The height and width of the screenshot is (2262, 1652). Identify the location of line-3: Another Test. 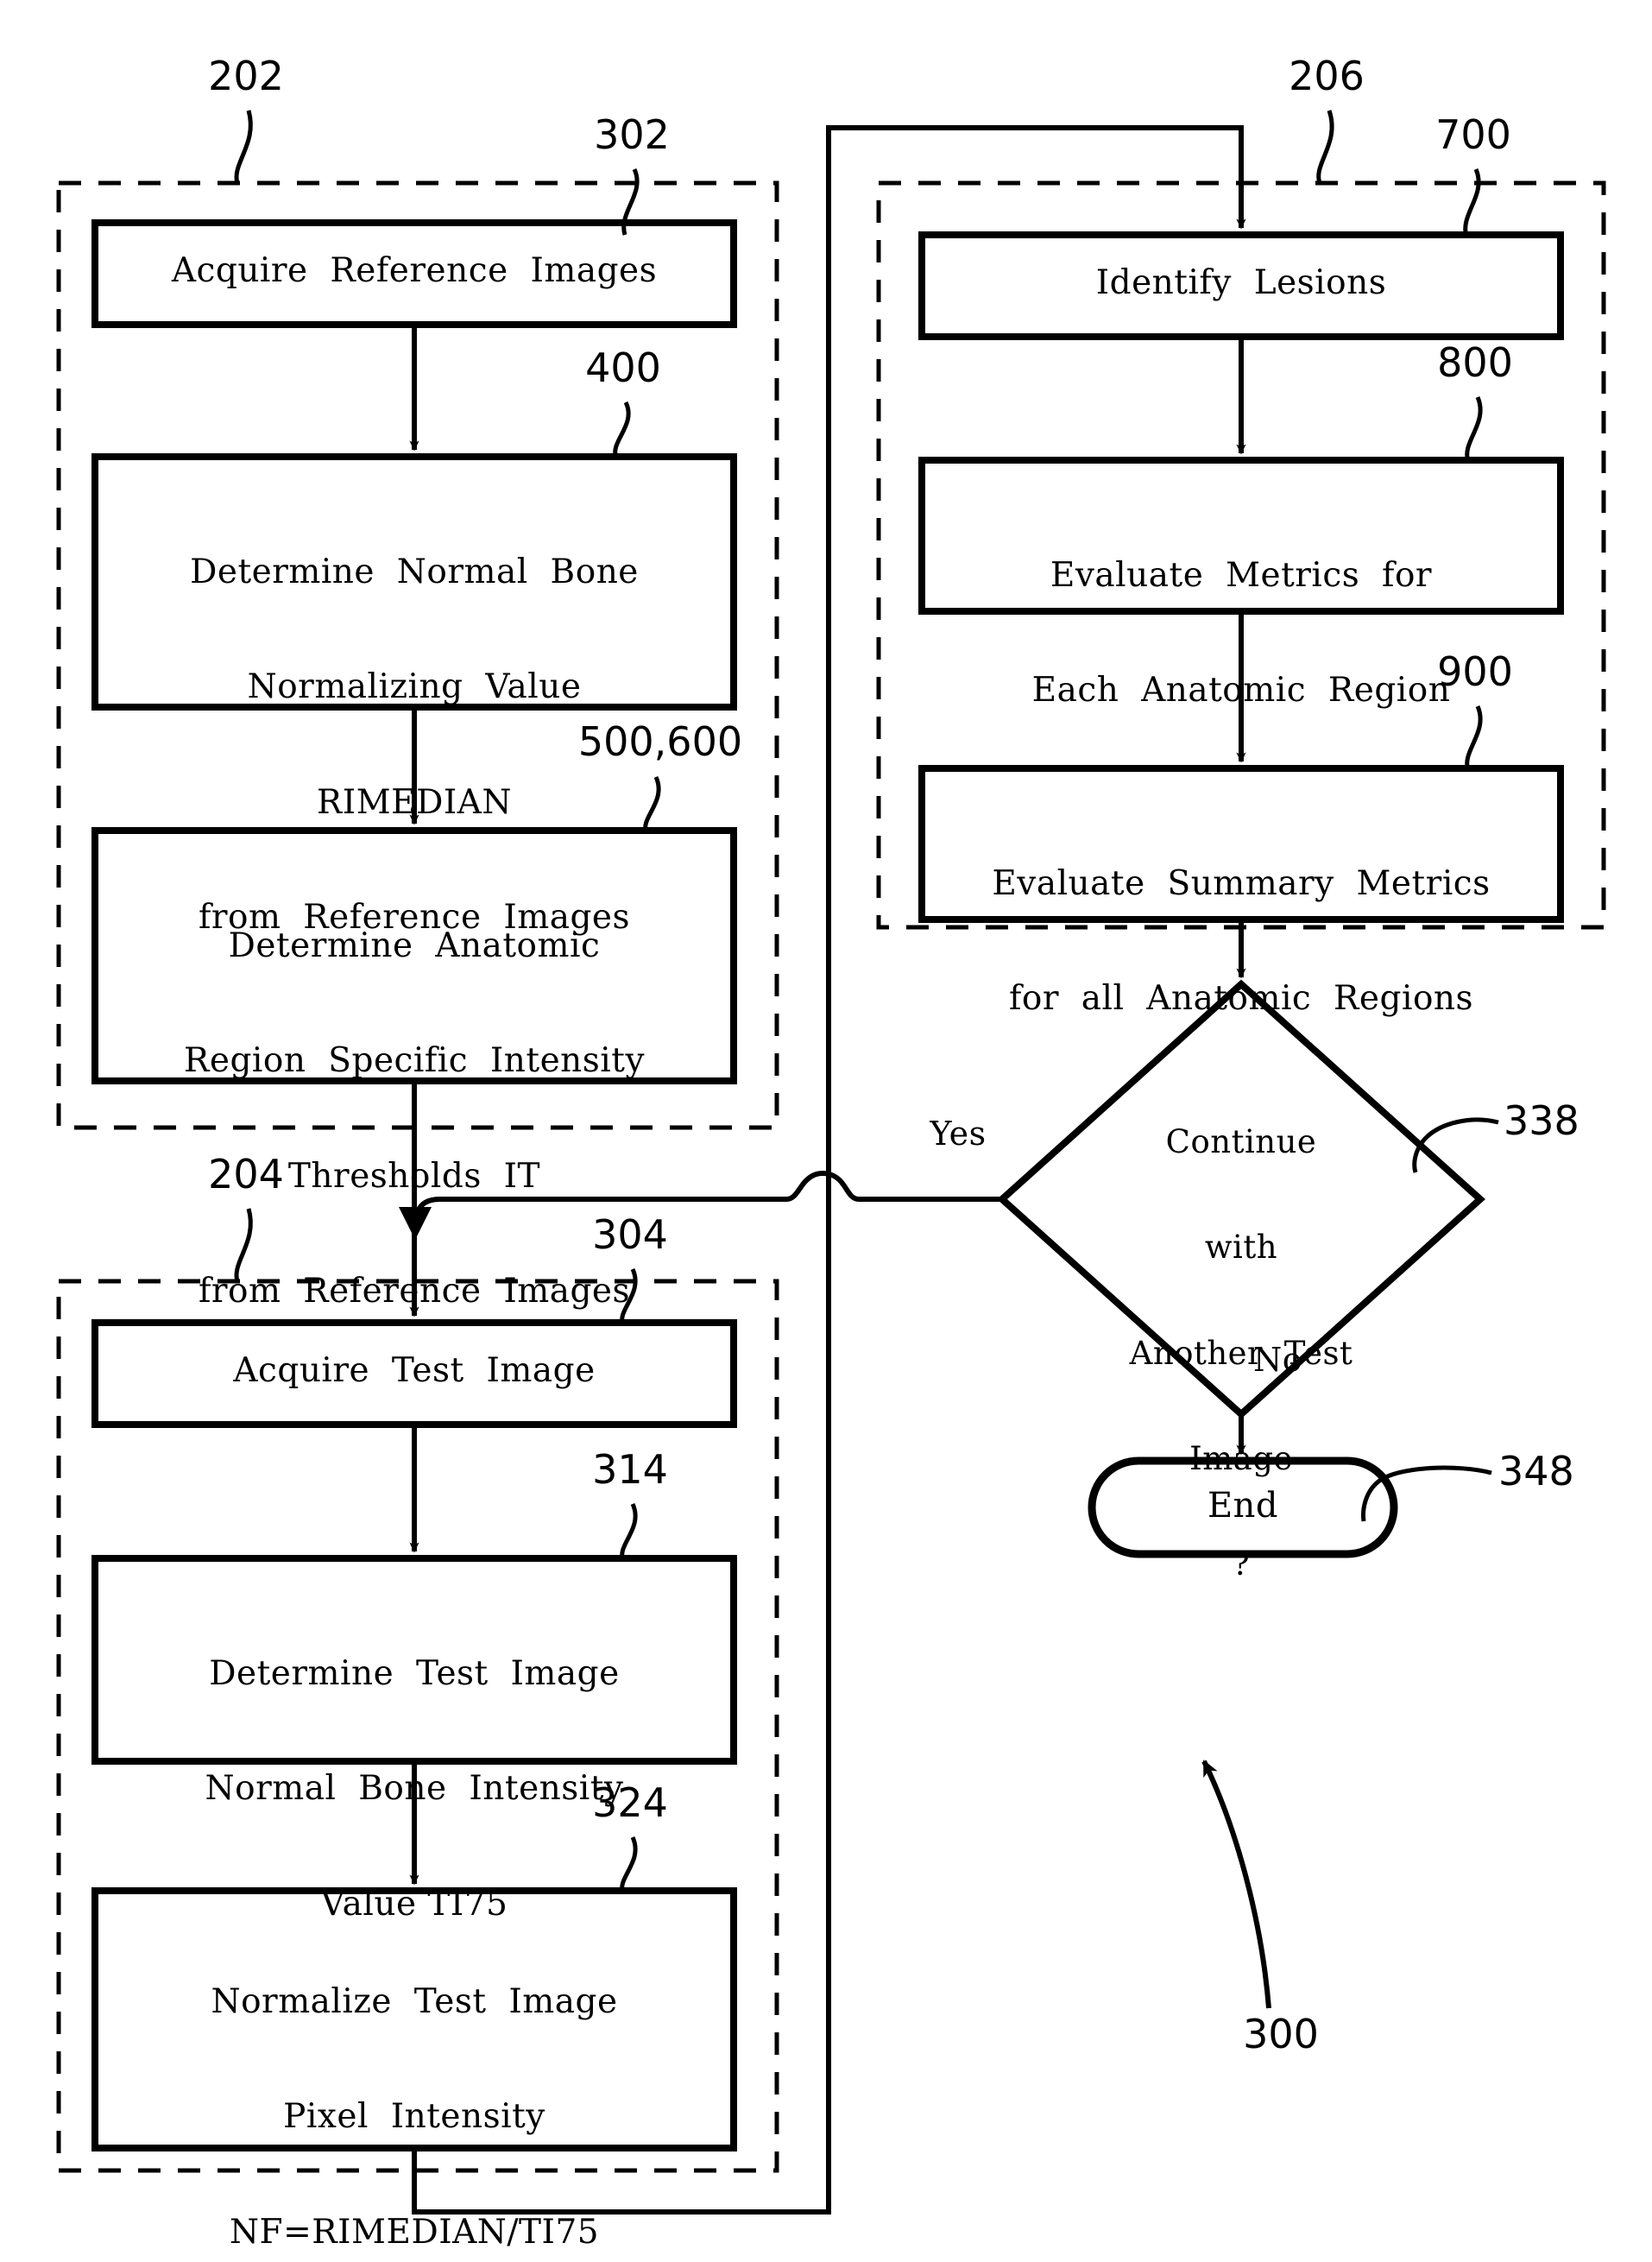
(1241, 1353).